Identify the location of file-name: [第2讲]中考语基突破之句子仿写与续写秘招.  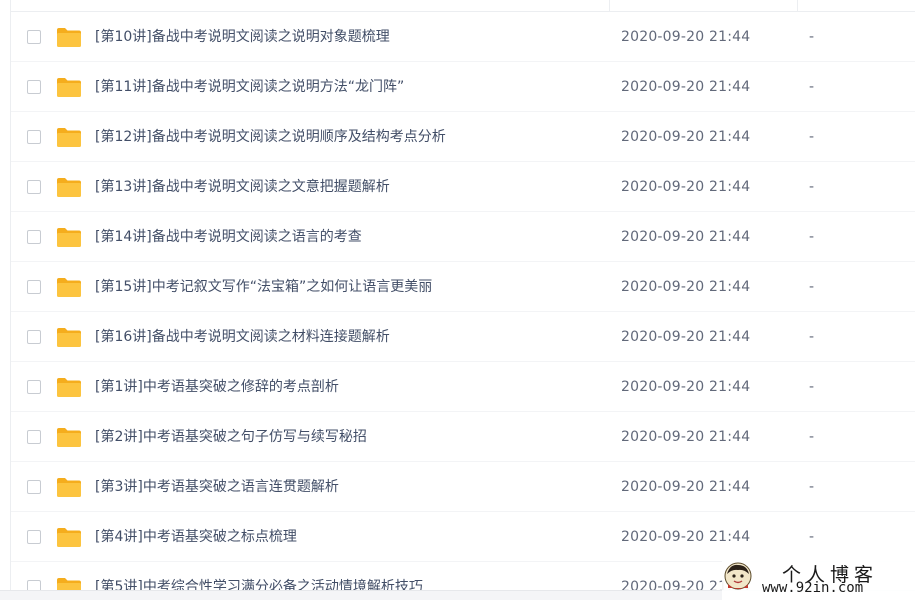
(231, 437).